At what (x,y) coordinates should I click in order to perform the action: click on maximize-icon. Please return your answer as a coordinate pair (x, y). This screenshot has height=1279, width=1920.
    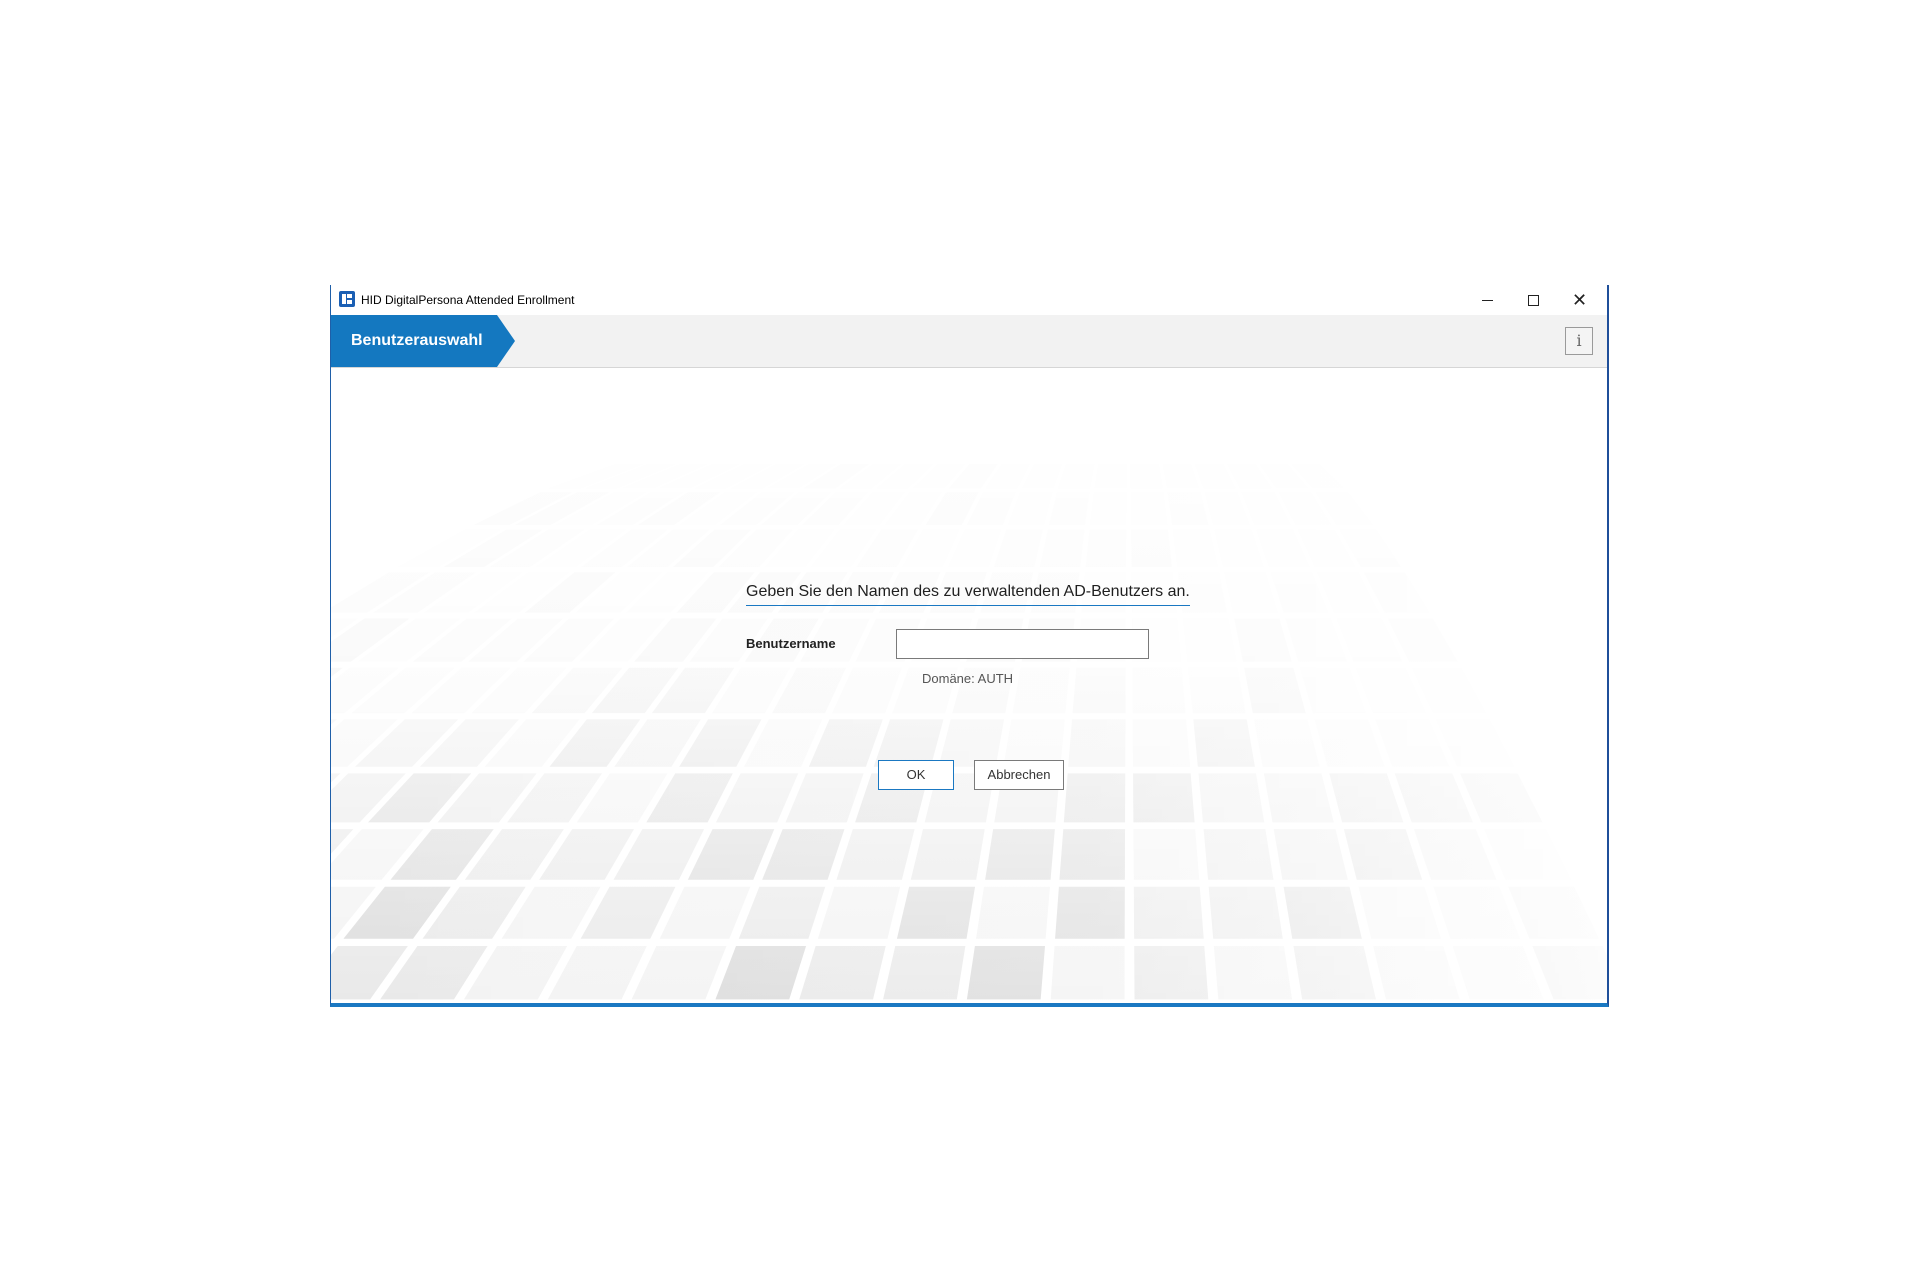
    Looking at the image, I should click on (1533, 300).